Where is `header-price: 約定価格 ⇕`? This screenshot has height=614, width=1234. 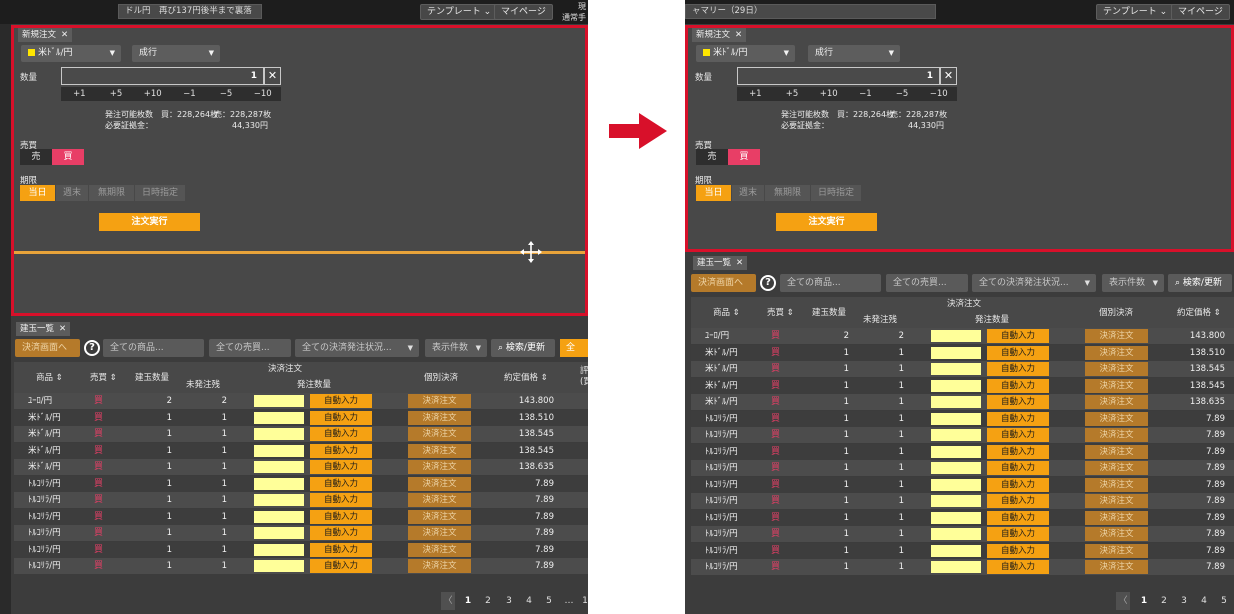 header-price: 約定価格 ⇕ is located at coordinates (1199, 313).